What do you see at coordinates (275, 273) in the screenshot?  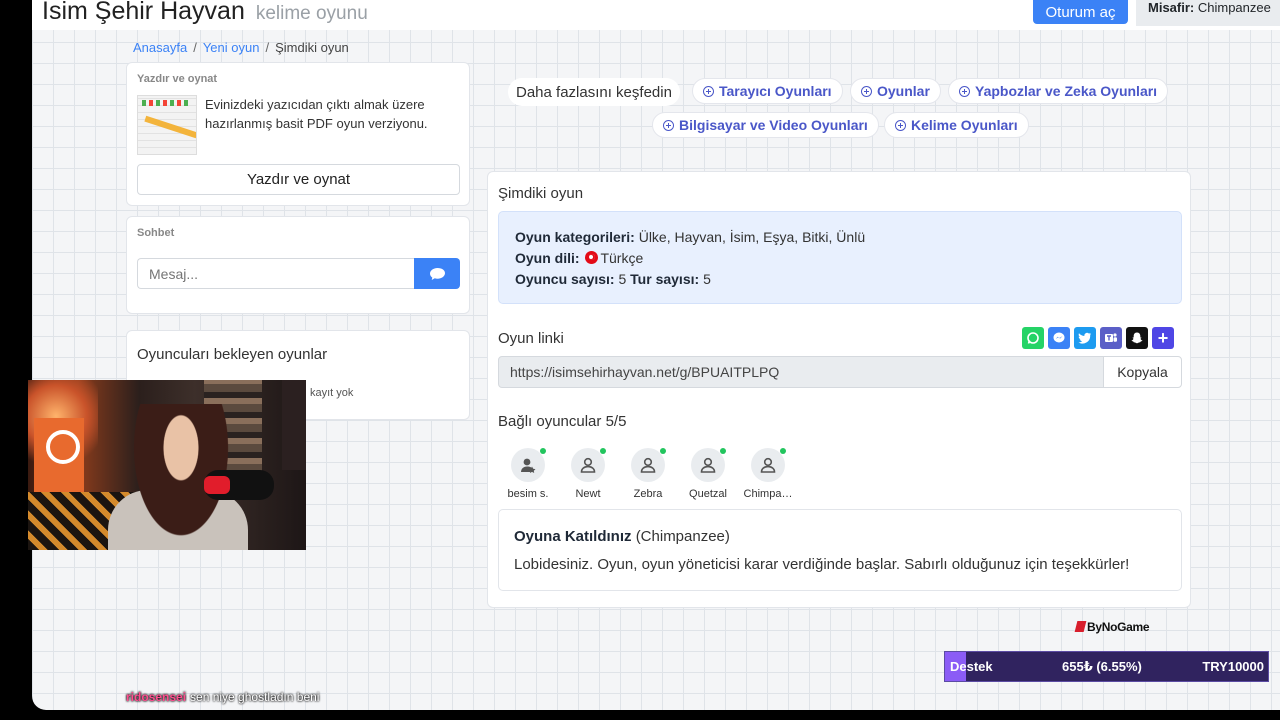 I see `chat-message-input` at bounding box center [275, 273].